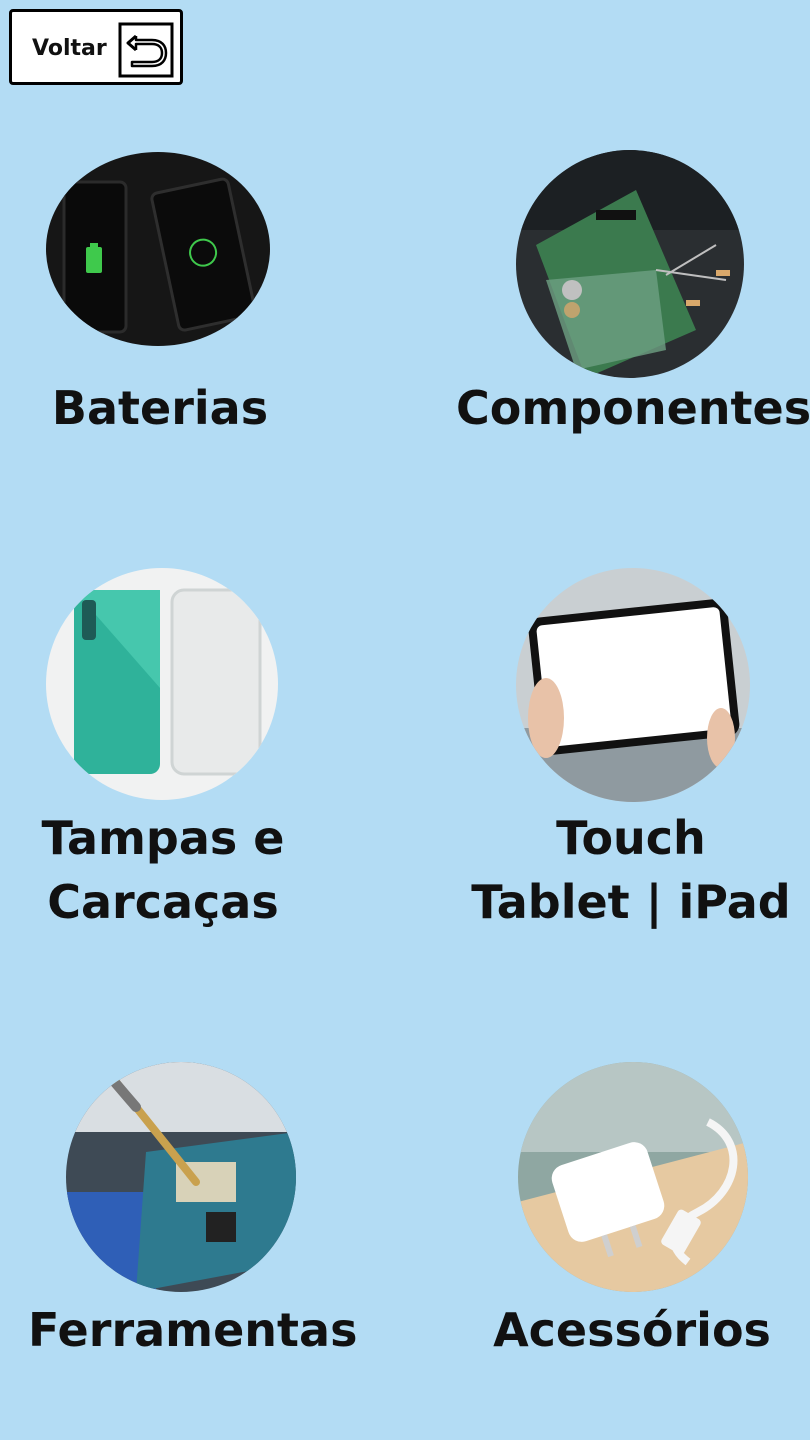 This screenshot has width=810, height=1440. Describe the element at coordinates (631, 902) in the screenshot. I see `category-label-line: Tablet | iPad` at that location.